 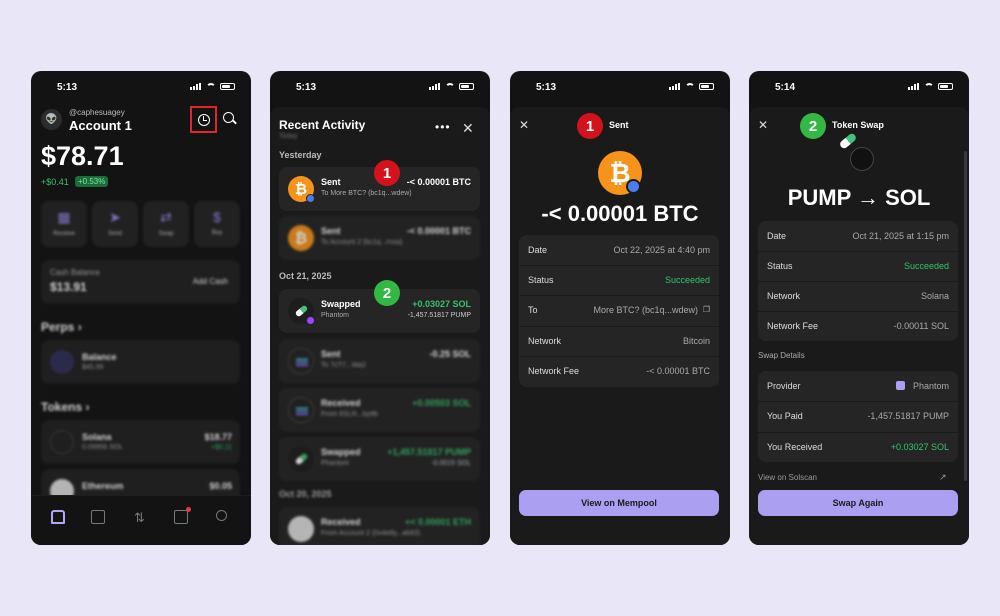 I want to click on clock-icon, so click(x=203, y=119).